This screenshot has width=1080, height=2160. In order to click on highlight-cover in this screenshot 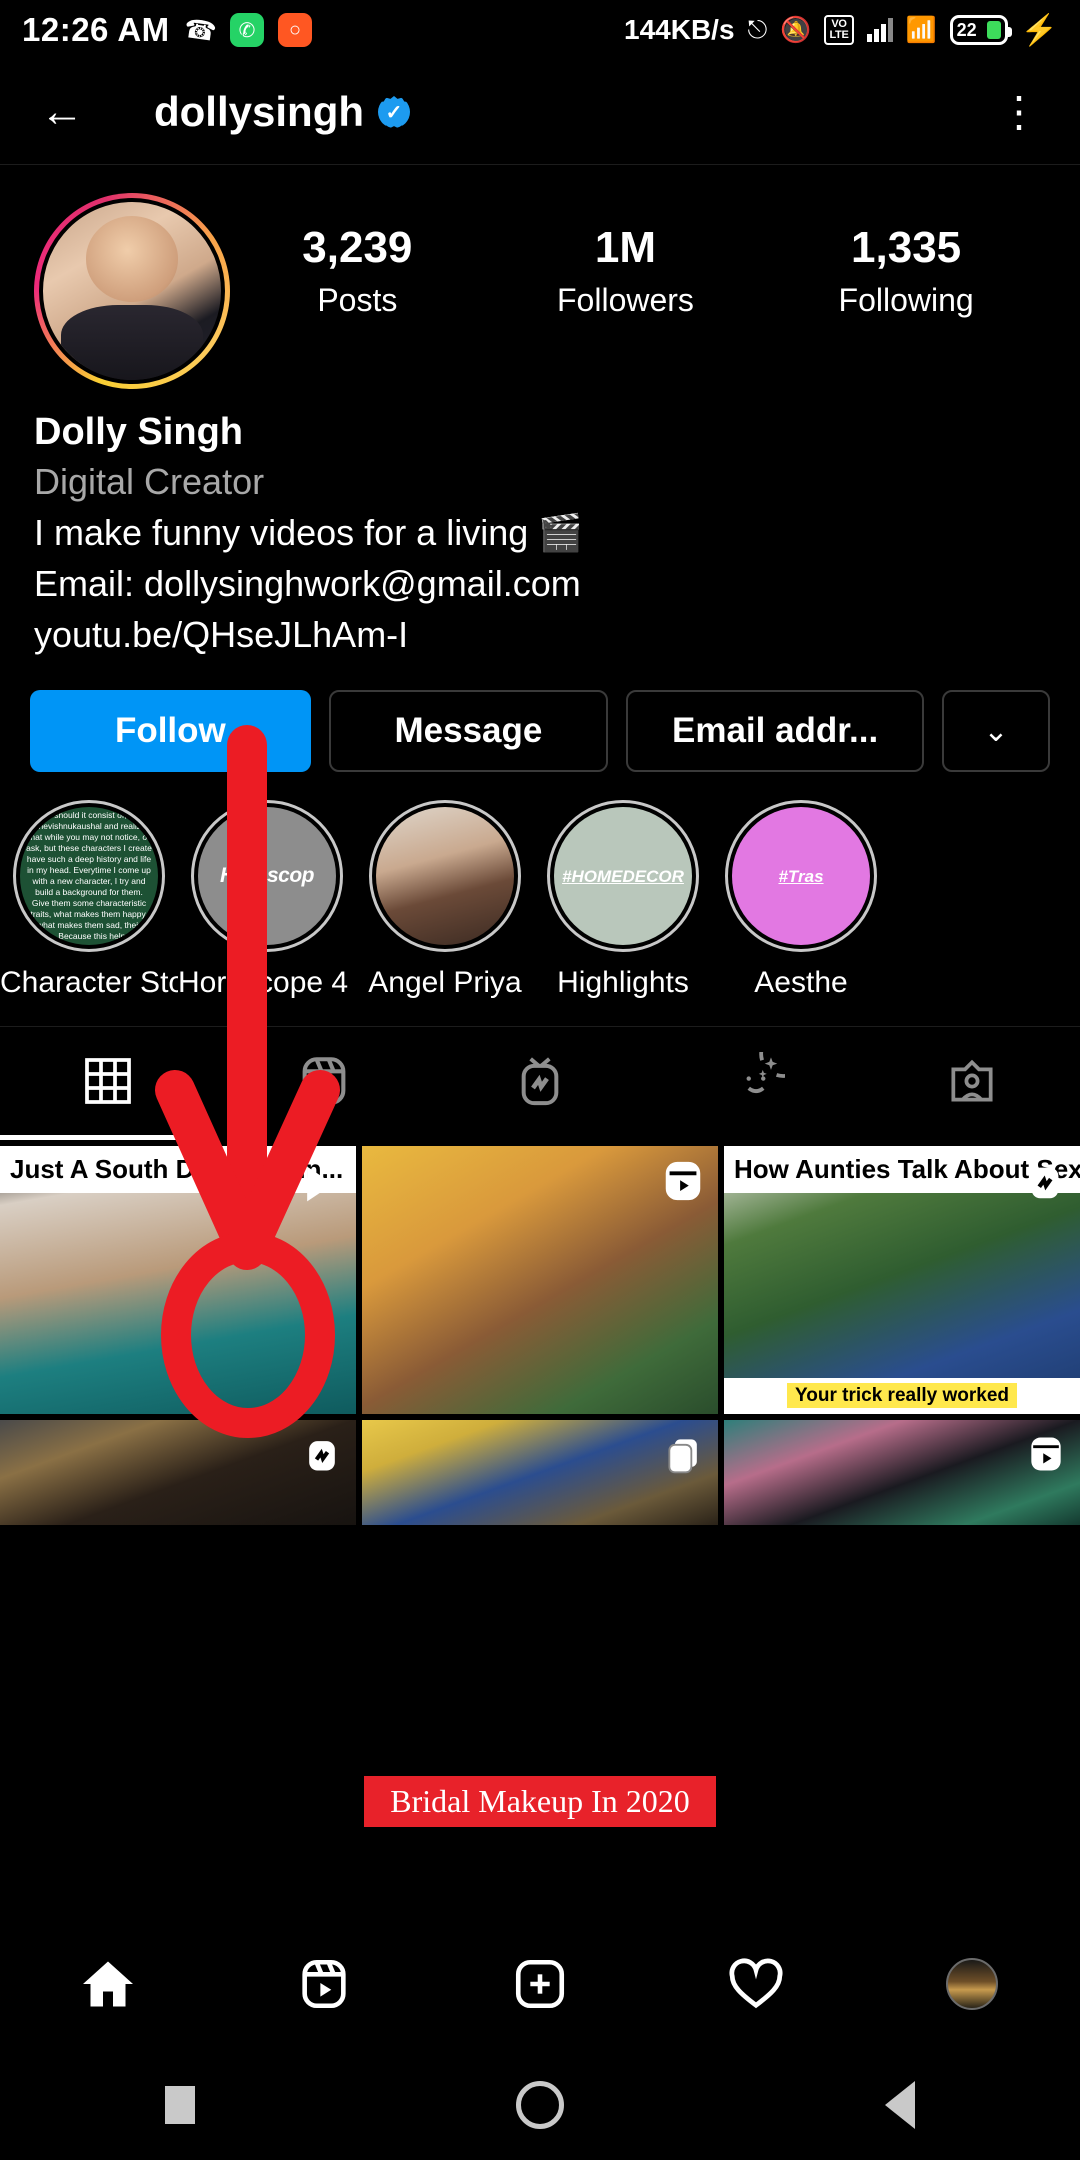, I will do `click(445, 876)`.